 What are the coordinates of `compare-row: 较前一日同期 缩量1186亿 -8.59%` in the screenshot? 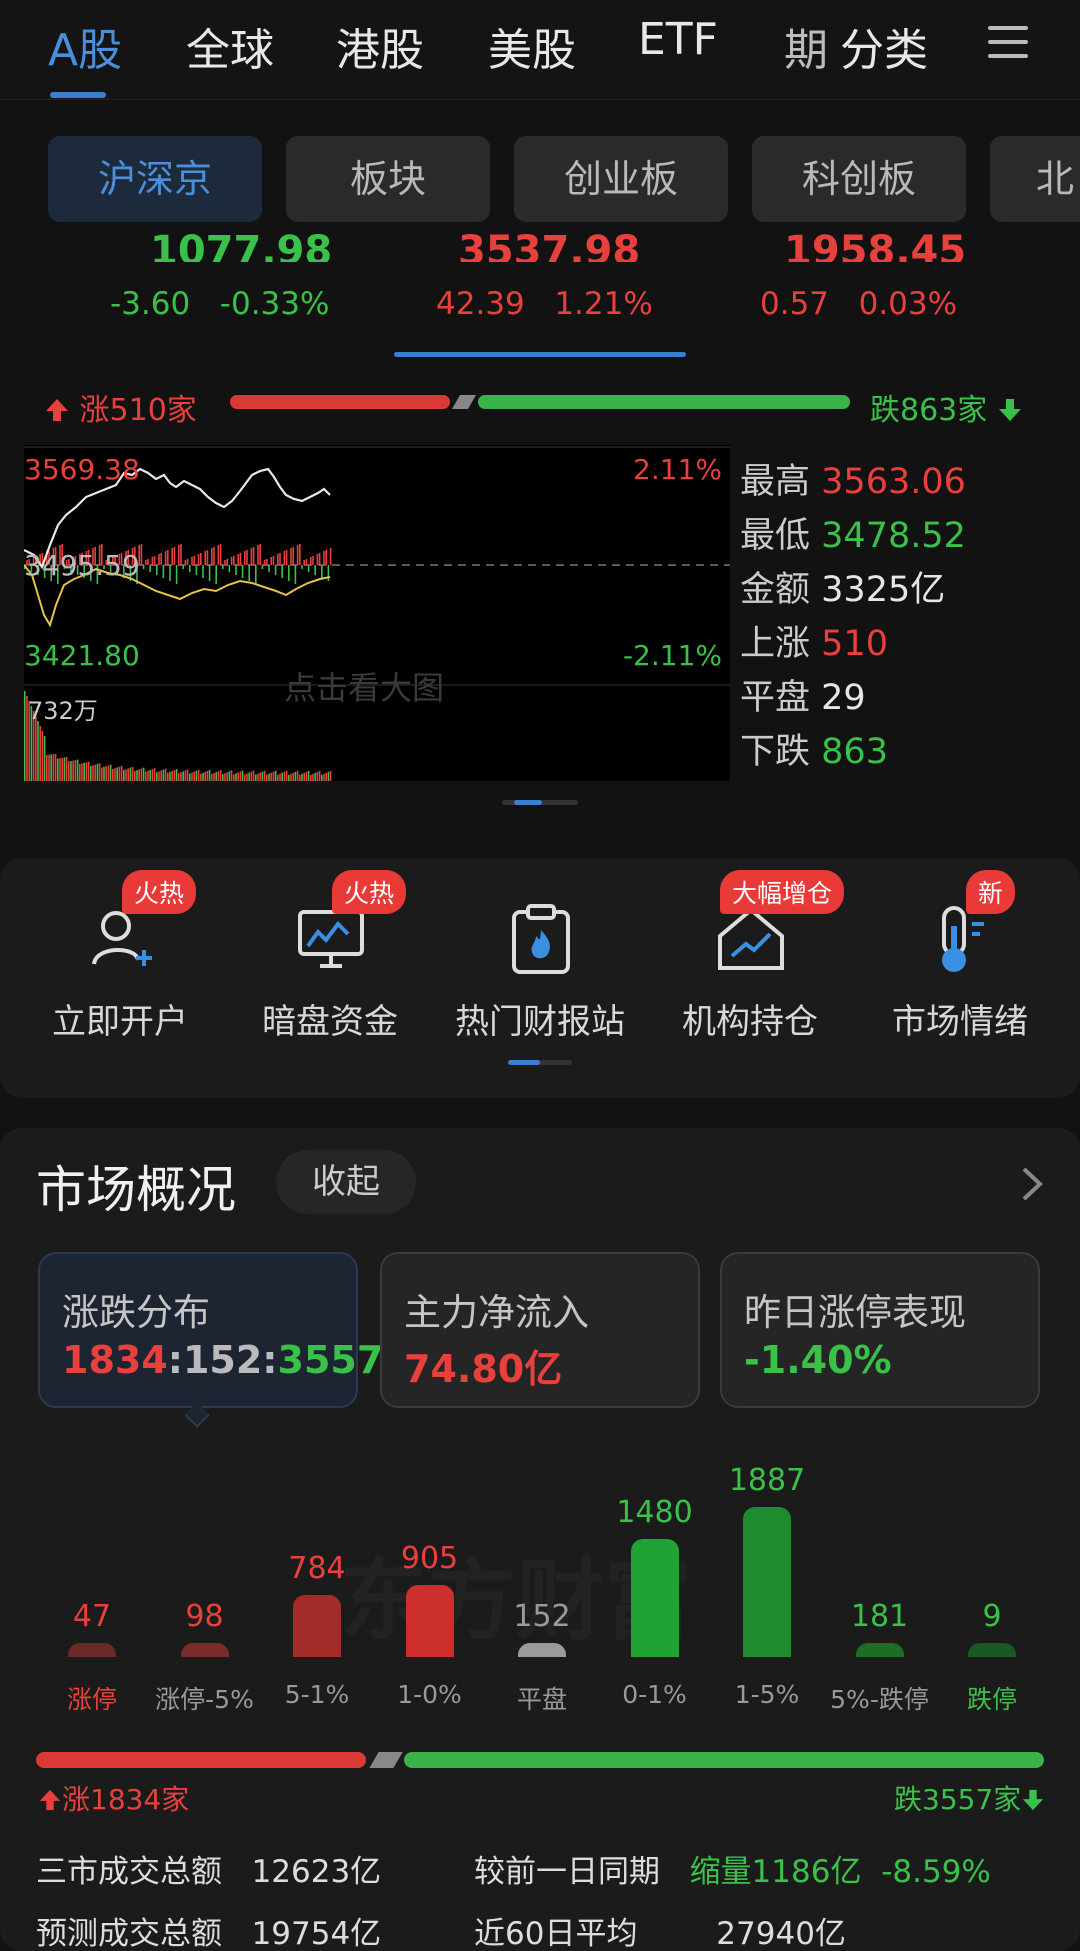 It's located at (732, 1872).